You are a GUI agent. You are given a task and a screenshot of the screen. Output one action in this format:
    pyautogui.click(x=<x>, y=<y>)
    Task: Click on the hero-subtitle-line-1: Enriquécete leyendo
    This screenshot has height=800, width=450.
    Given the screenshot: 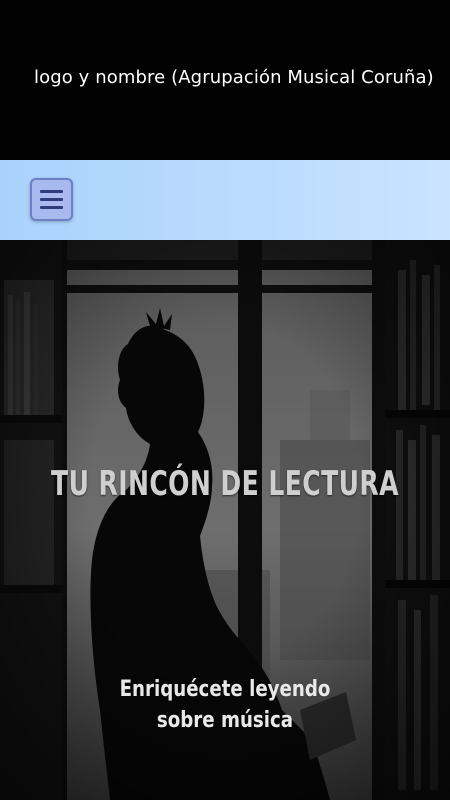 What is the action you would take?
    pyautogui.click(x=225, y=689)
    